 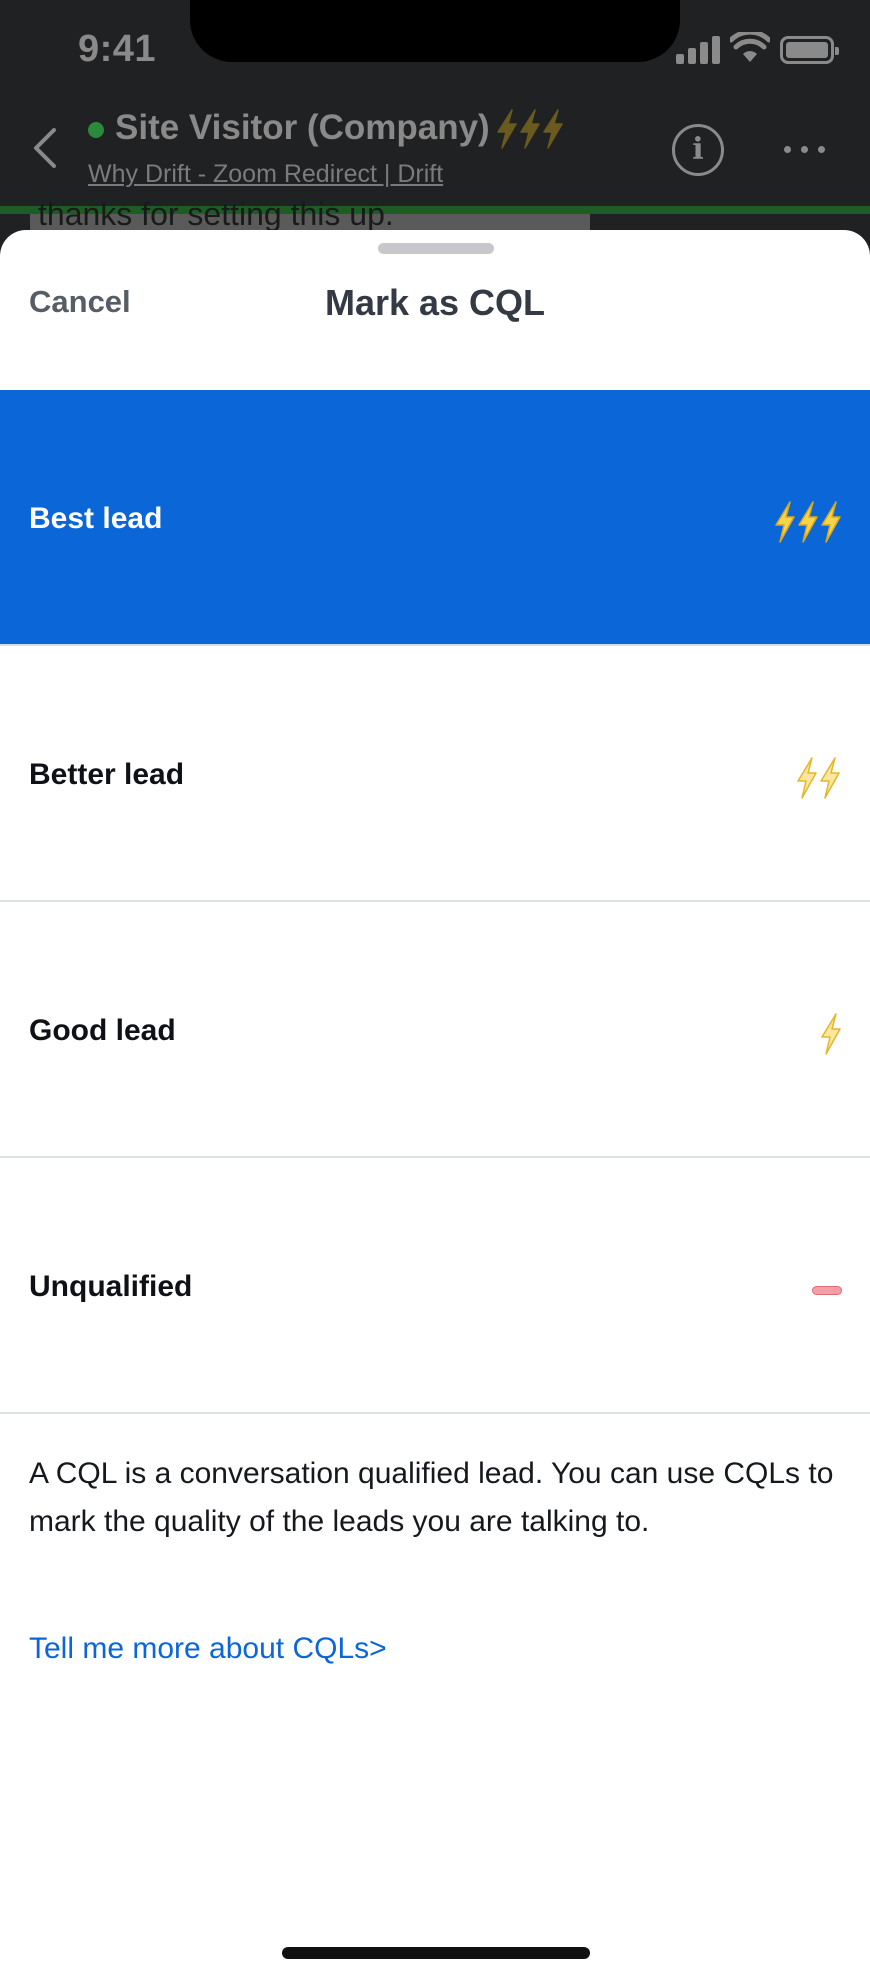 I want to click on dash-icon, so click(x=827, y=1290).